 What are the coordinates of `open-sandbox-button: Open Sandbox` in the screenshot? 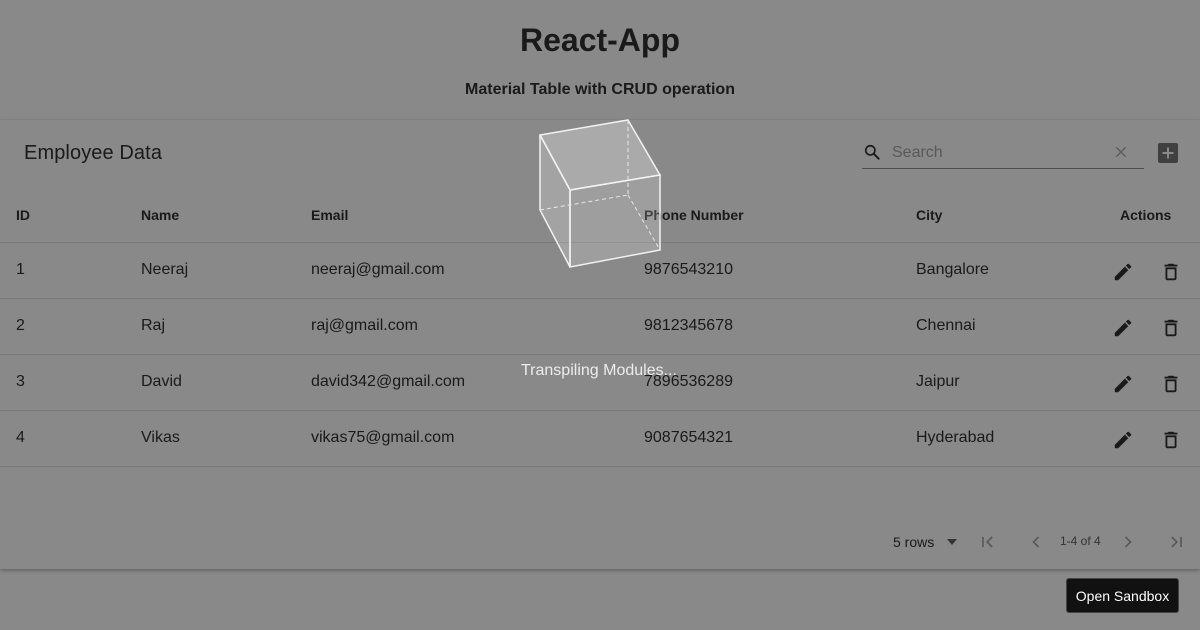 It's located at (1122, 595).